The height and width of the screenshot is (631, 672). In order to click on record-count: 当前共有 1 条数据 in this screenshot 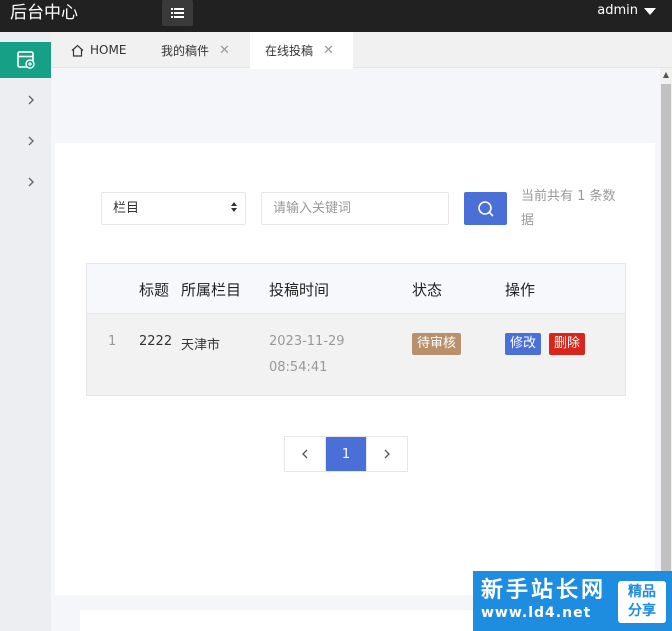, I will do `click(568, 208)`.